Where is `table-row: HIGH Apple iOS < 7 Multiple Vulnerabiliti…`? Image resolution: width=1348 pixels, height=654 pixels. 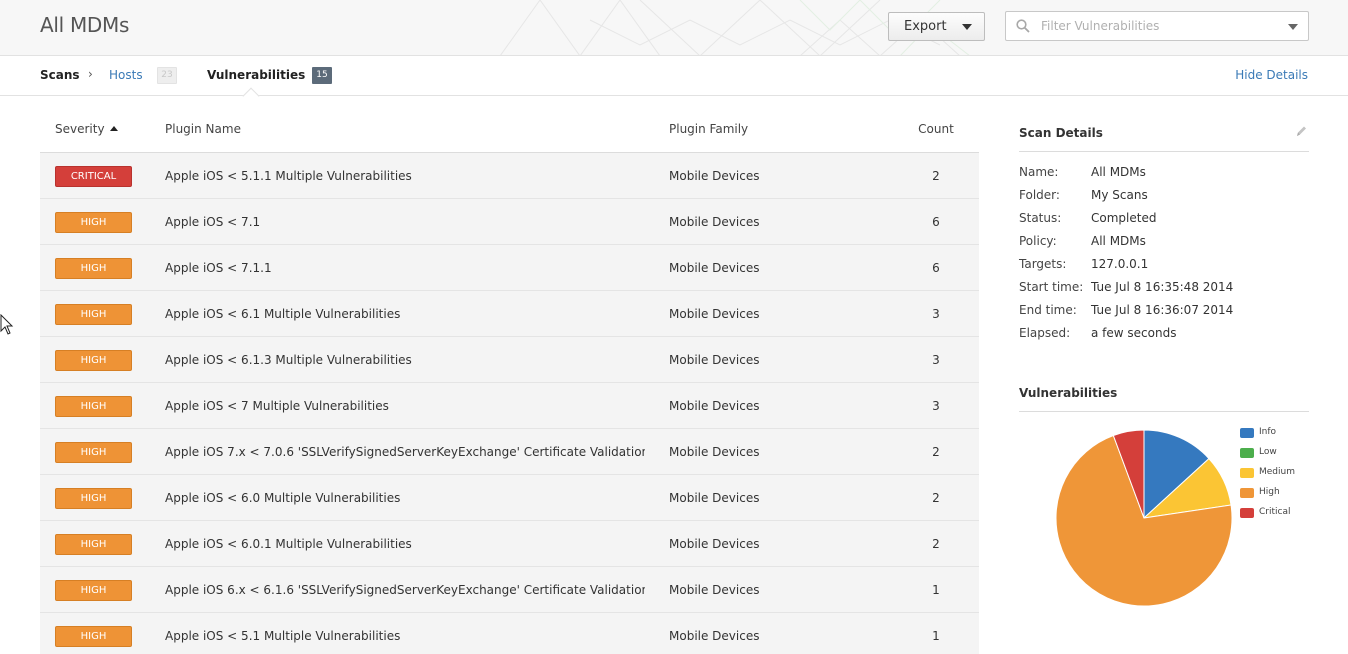 table-row: HIGH Apple iOS < 7 Multiple Vulnerabiliti… is located at coordinates (509, 406).